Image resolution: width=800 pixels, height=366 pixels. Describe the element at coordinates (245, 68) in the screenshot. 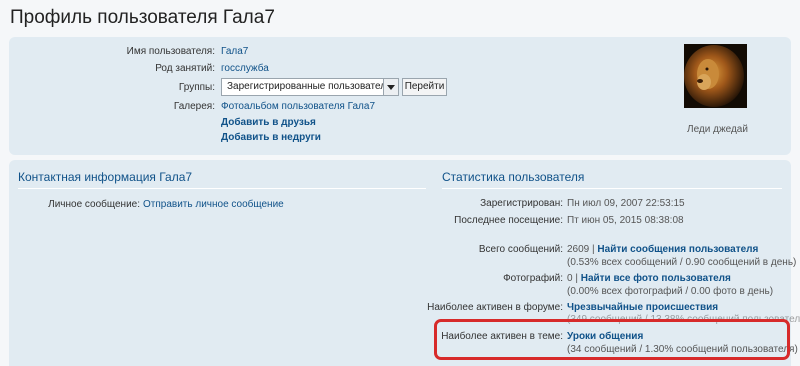

I see `occupation-value: госслужба` at that location.